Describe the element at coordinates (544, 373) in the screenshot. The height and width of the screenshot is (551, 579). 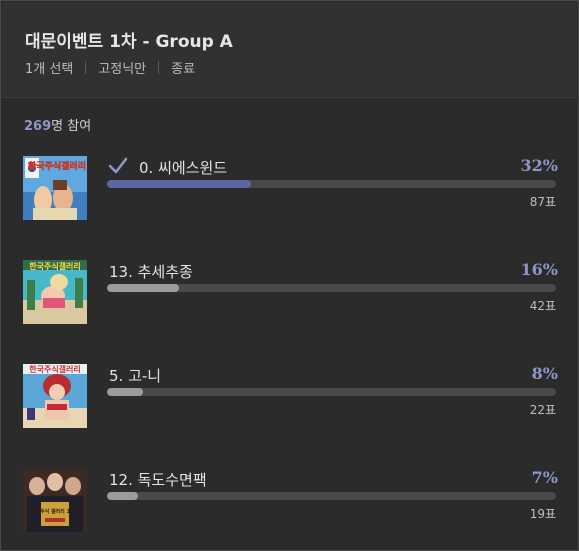
I see `option-percent: 8%` at that location.